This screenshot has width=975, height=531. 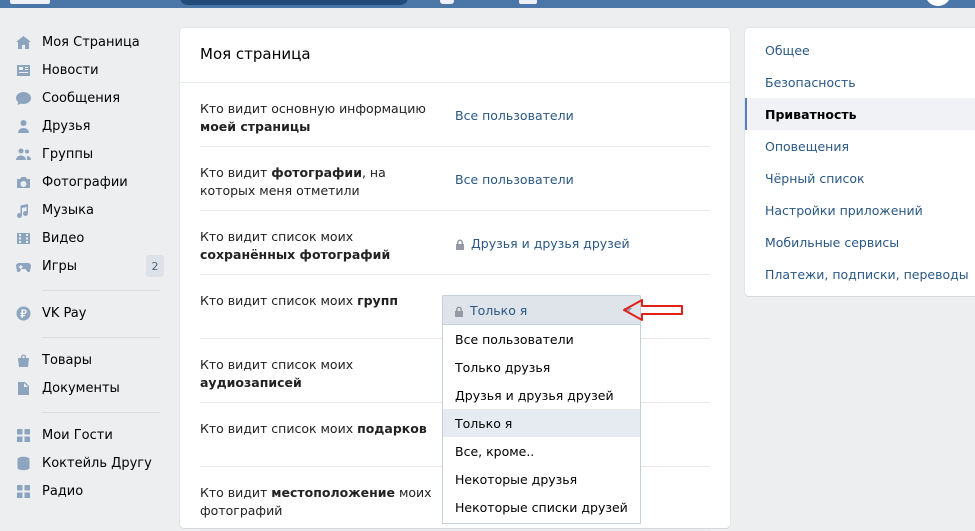 I want to click on setting-value-link: Друзья и друзья друзей, so click(x=542, y=243).